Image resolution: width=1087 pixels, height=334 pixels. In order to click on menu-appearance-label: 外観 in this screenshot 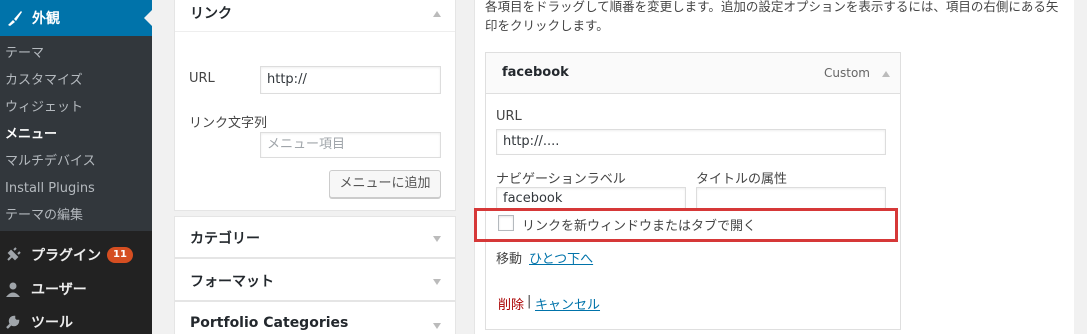, I will do `click(46, 19)`.